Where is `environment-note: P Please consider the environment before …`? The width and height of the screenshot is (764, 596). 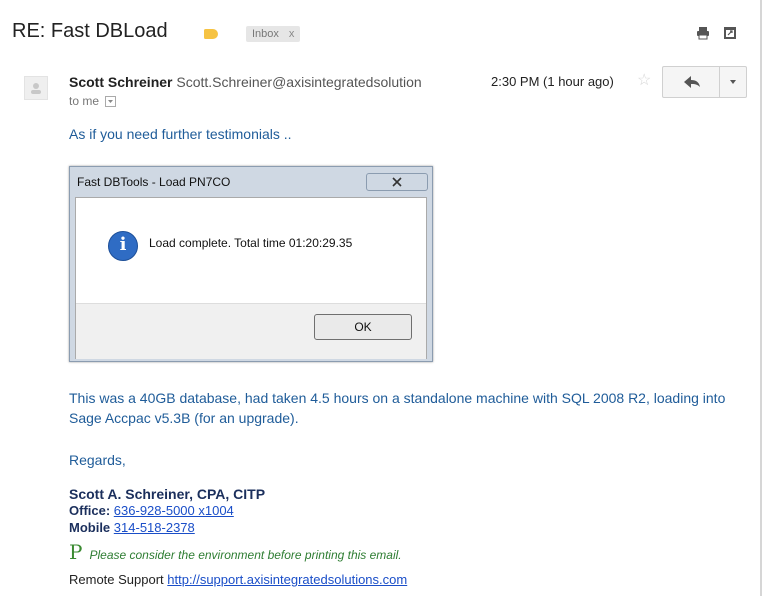
environment-note: P Please consider the environment before … is located at coordinates (235, 552).